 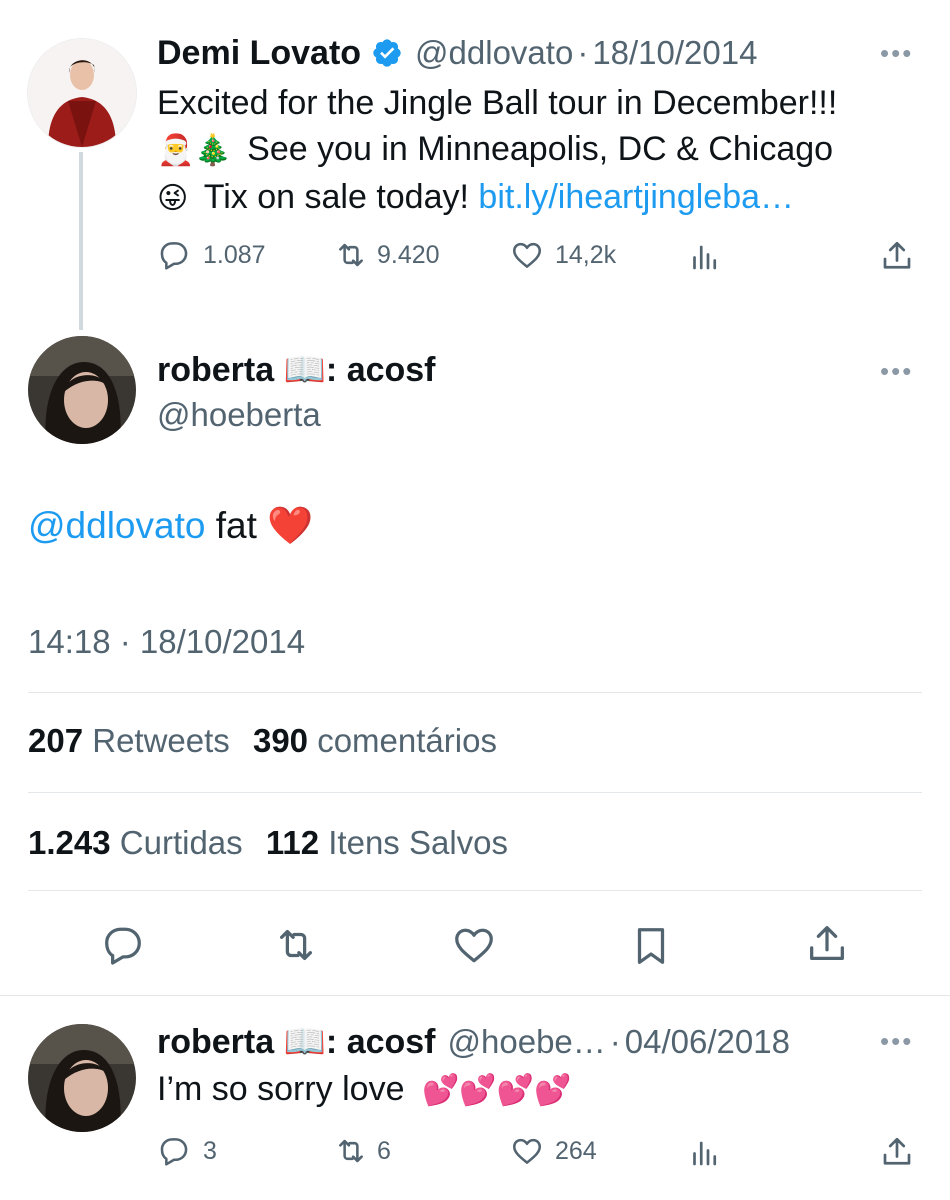 I want to click on retweets-stat: 207 Retweets, so click(x=133, y=740).